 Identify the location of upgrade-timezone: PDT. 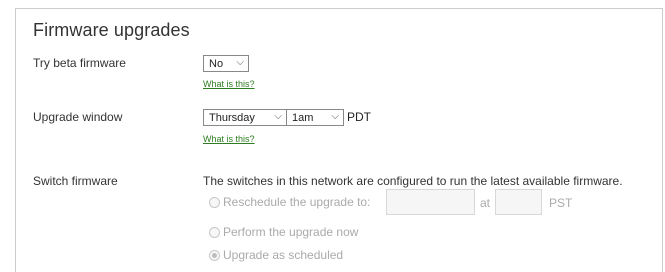
(359, 117).